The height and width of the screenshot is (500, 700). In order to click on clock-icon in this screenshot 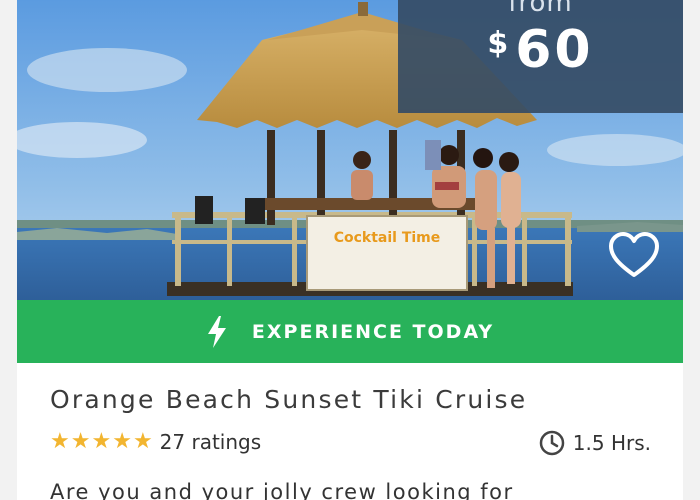, I will do `click(552, 443)`.